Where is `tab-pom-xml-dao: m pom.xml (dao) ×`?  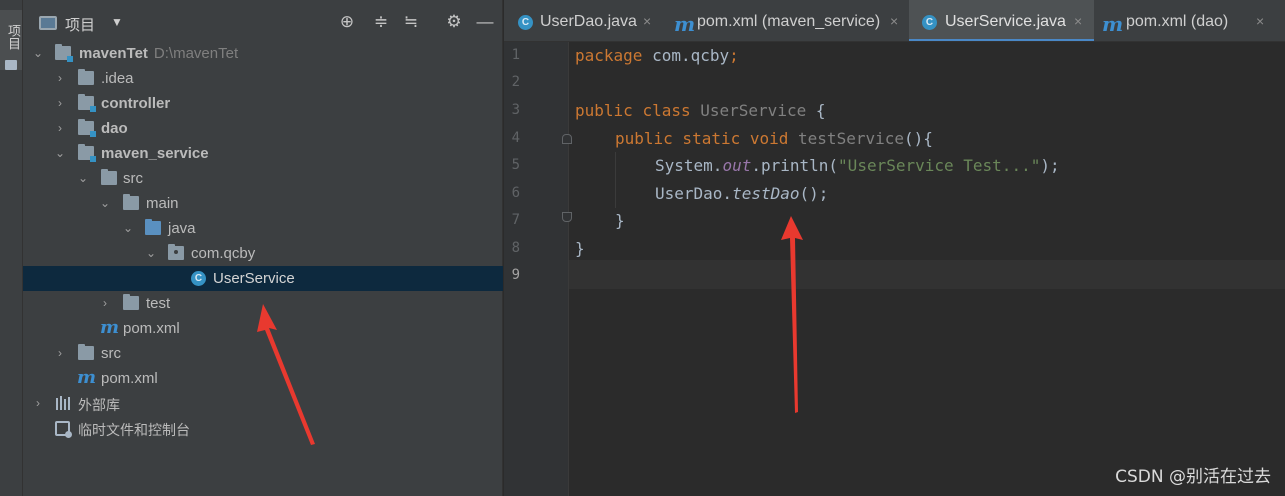 tab-pom-xml-dao: m pom.xml (dao) × is located at coordinates (1189, 20).